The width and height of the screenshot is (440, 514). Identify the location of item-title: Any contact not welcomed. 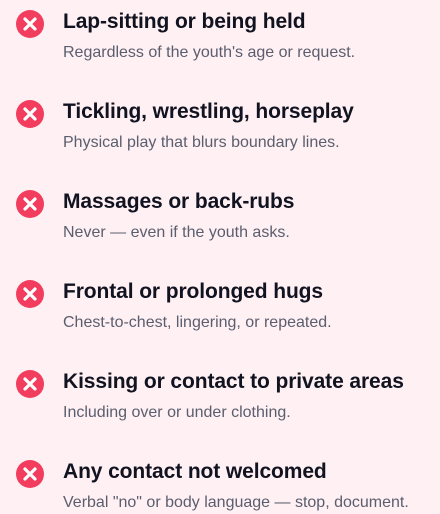
(195, 471).